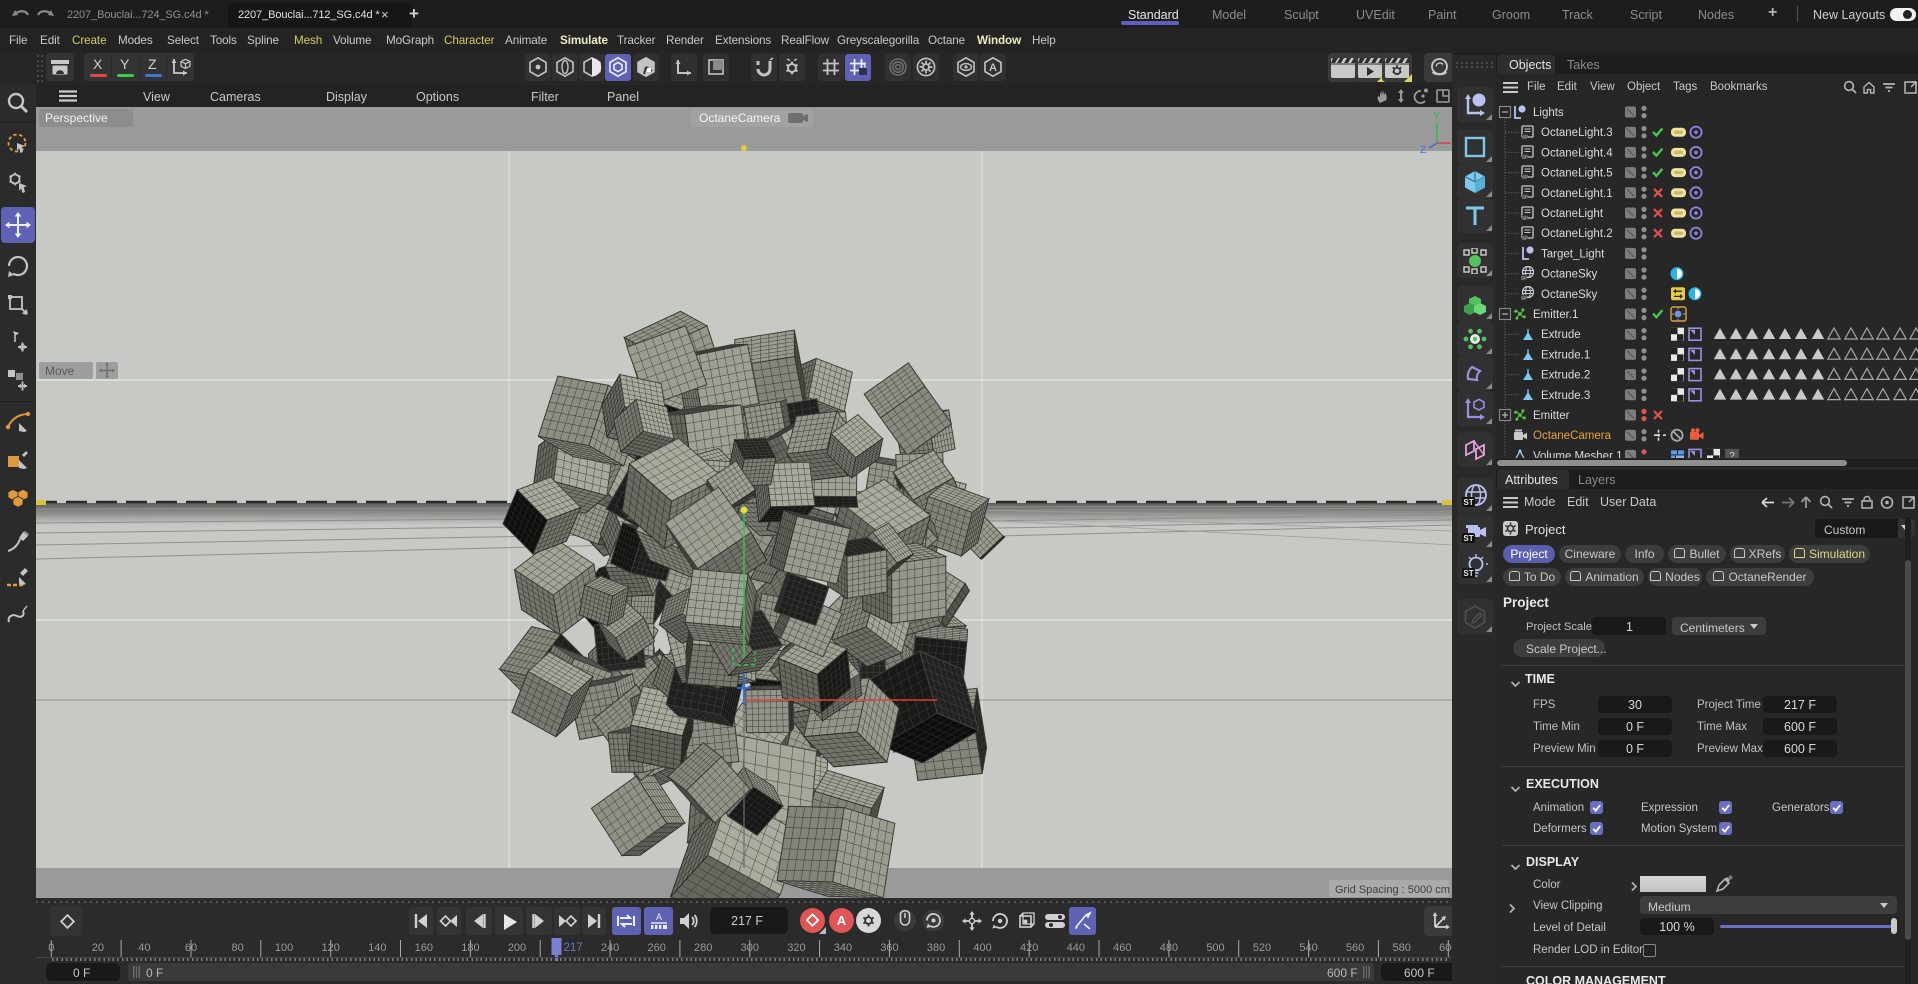 This screenshot has width=1918, height=984. What do you see at coordinates (424, 948) in the screenshot?
I see `svg-text: 160` at bounding box center [424, 948].